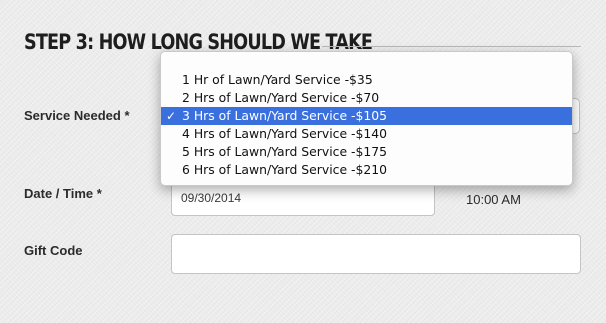 The width and height of the screenshot is (606, 323). Describe the element at coordinates (376, 254) in the screenshot. I see `gift-code-input` at that location.